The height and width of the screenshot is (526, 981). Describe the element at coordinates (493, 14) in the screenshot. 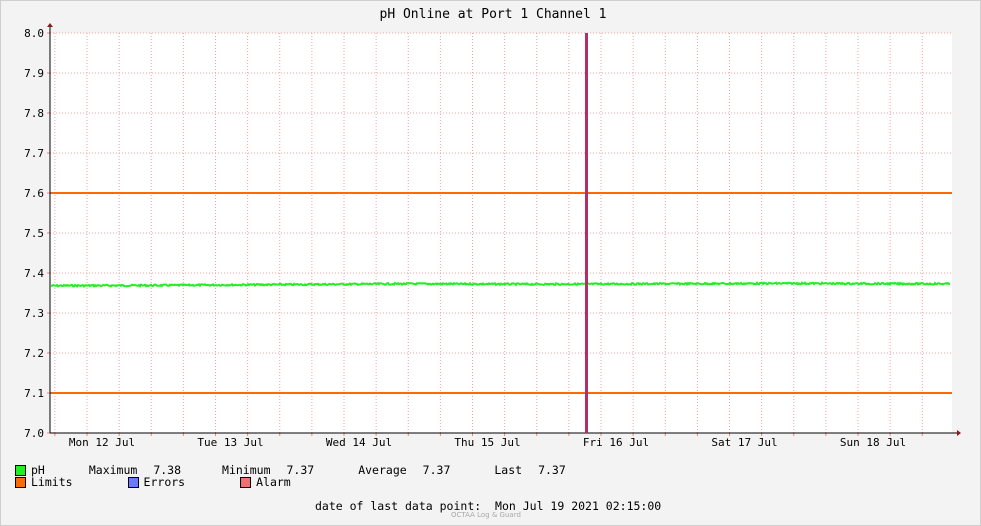

I see `chart-title: pH Online at Port 1 Channel 1` at that location.